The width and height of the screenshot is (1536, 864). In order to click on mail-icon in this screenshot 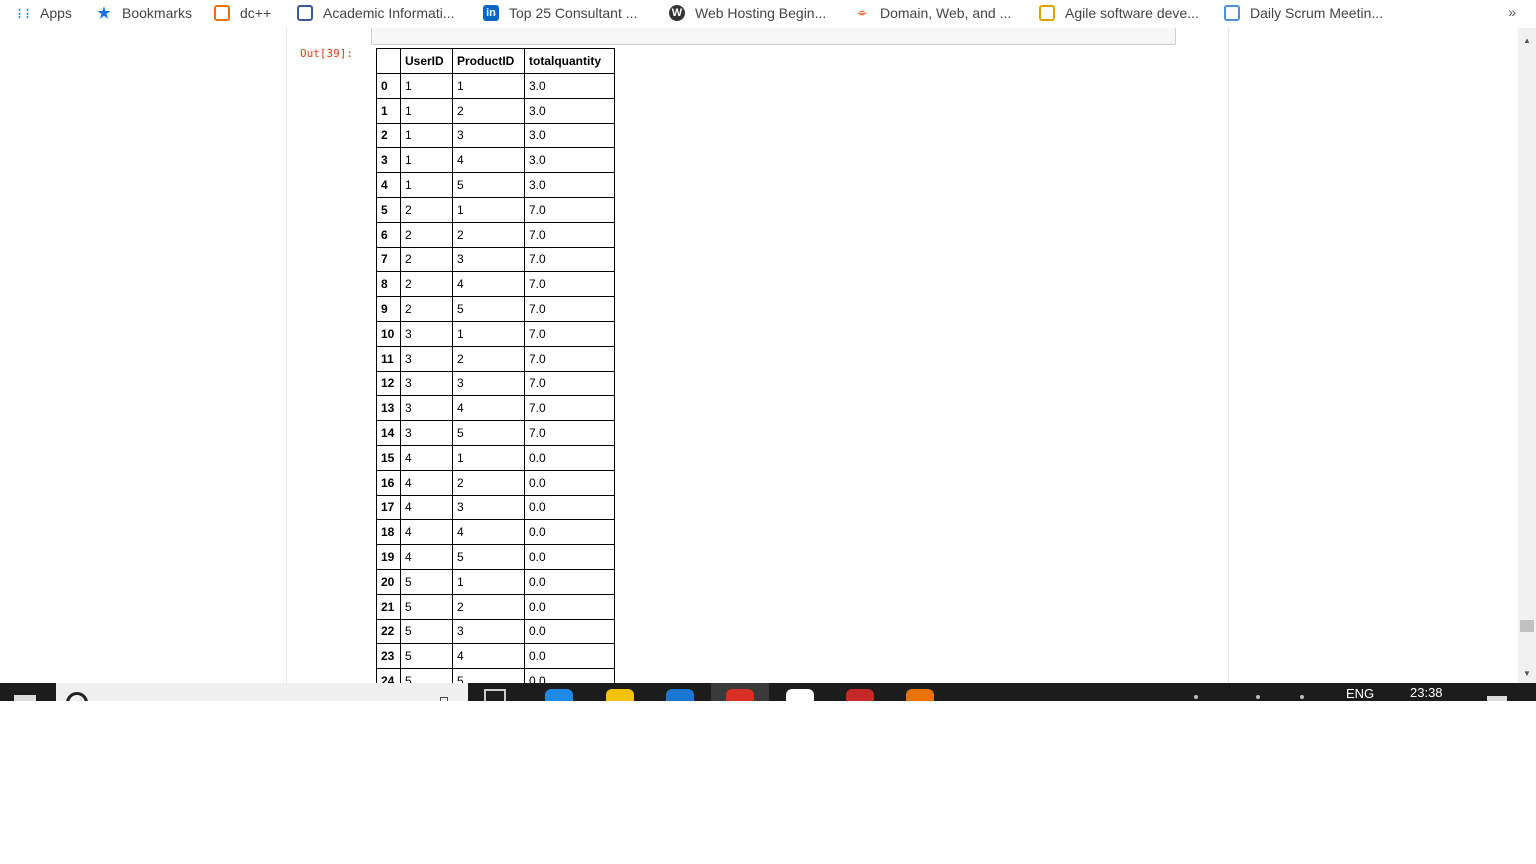, I will do `click(860, 695)`.